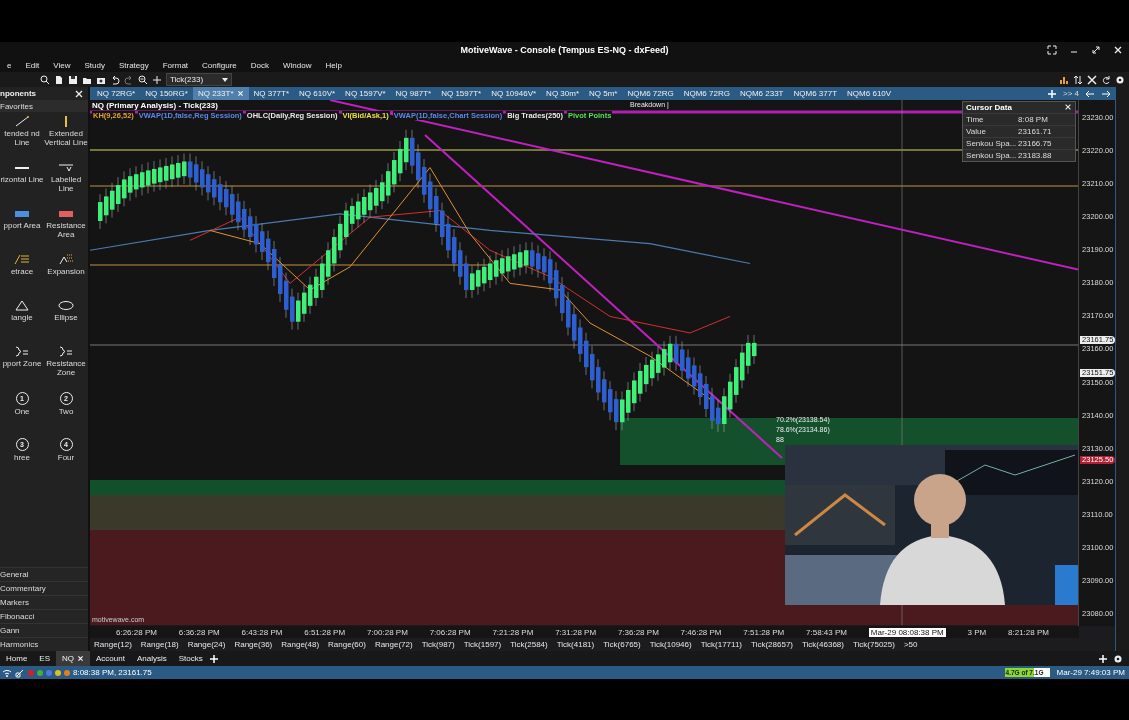 Image resolution: width=1129 pixels, height=720 pixels. Describe the element at coordinates (761, 93) in the screenshot. I see `chart-tab: NQM6 233T` at that location.